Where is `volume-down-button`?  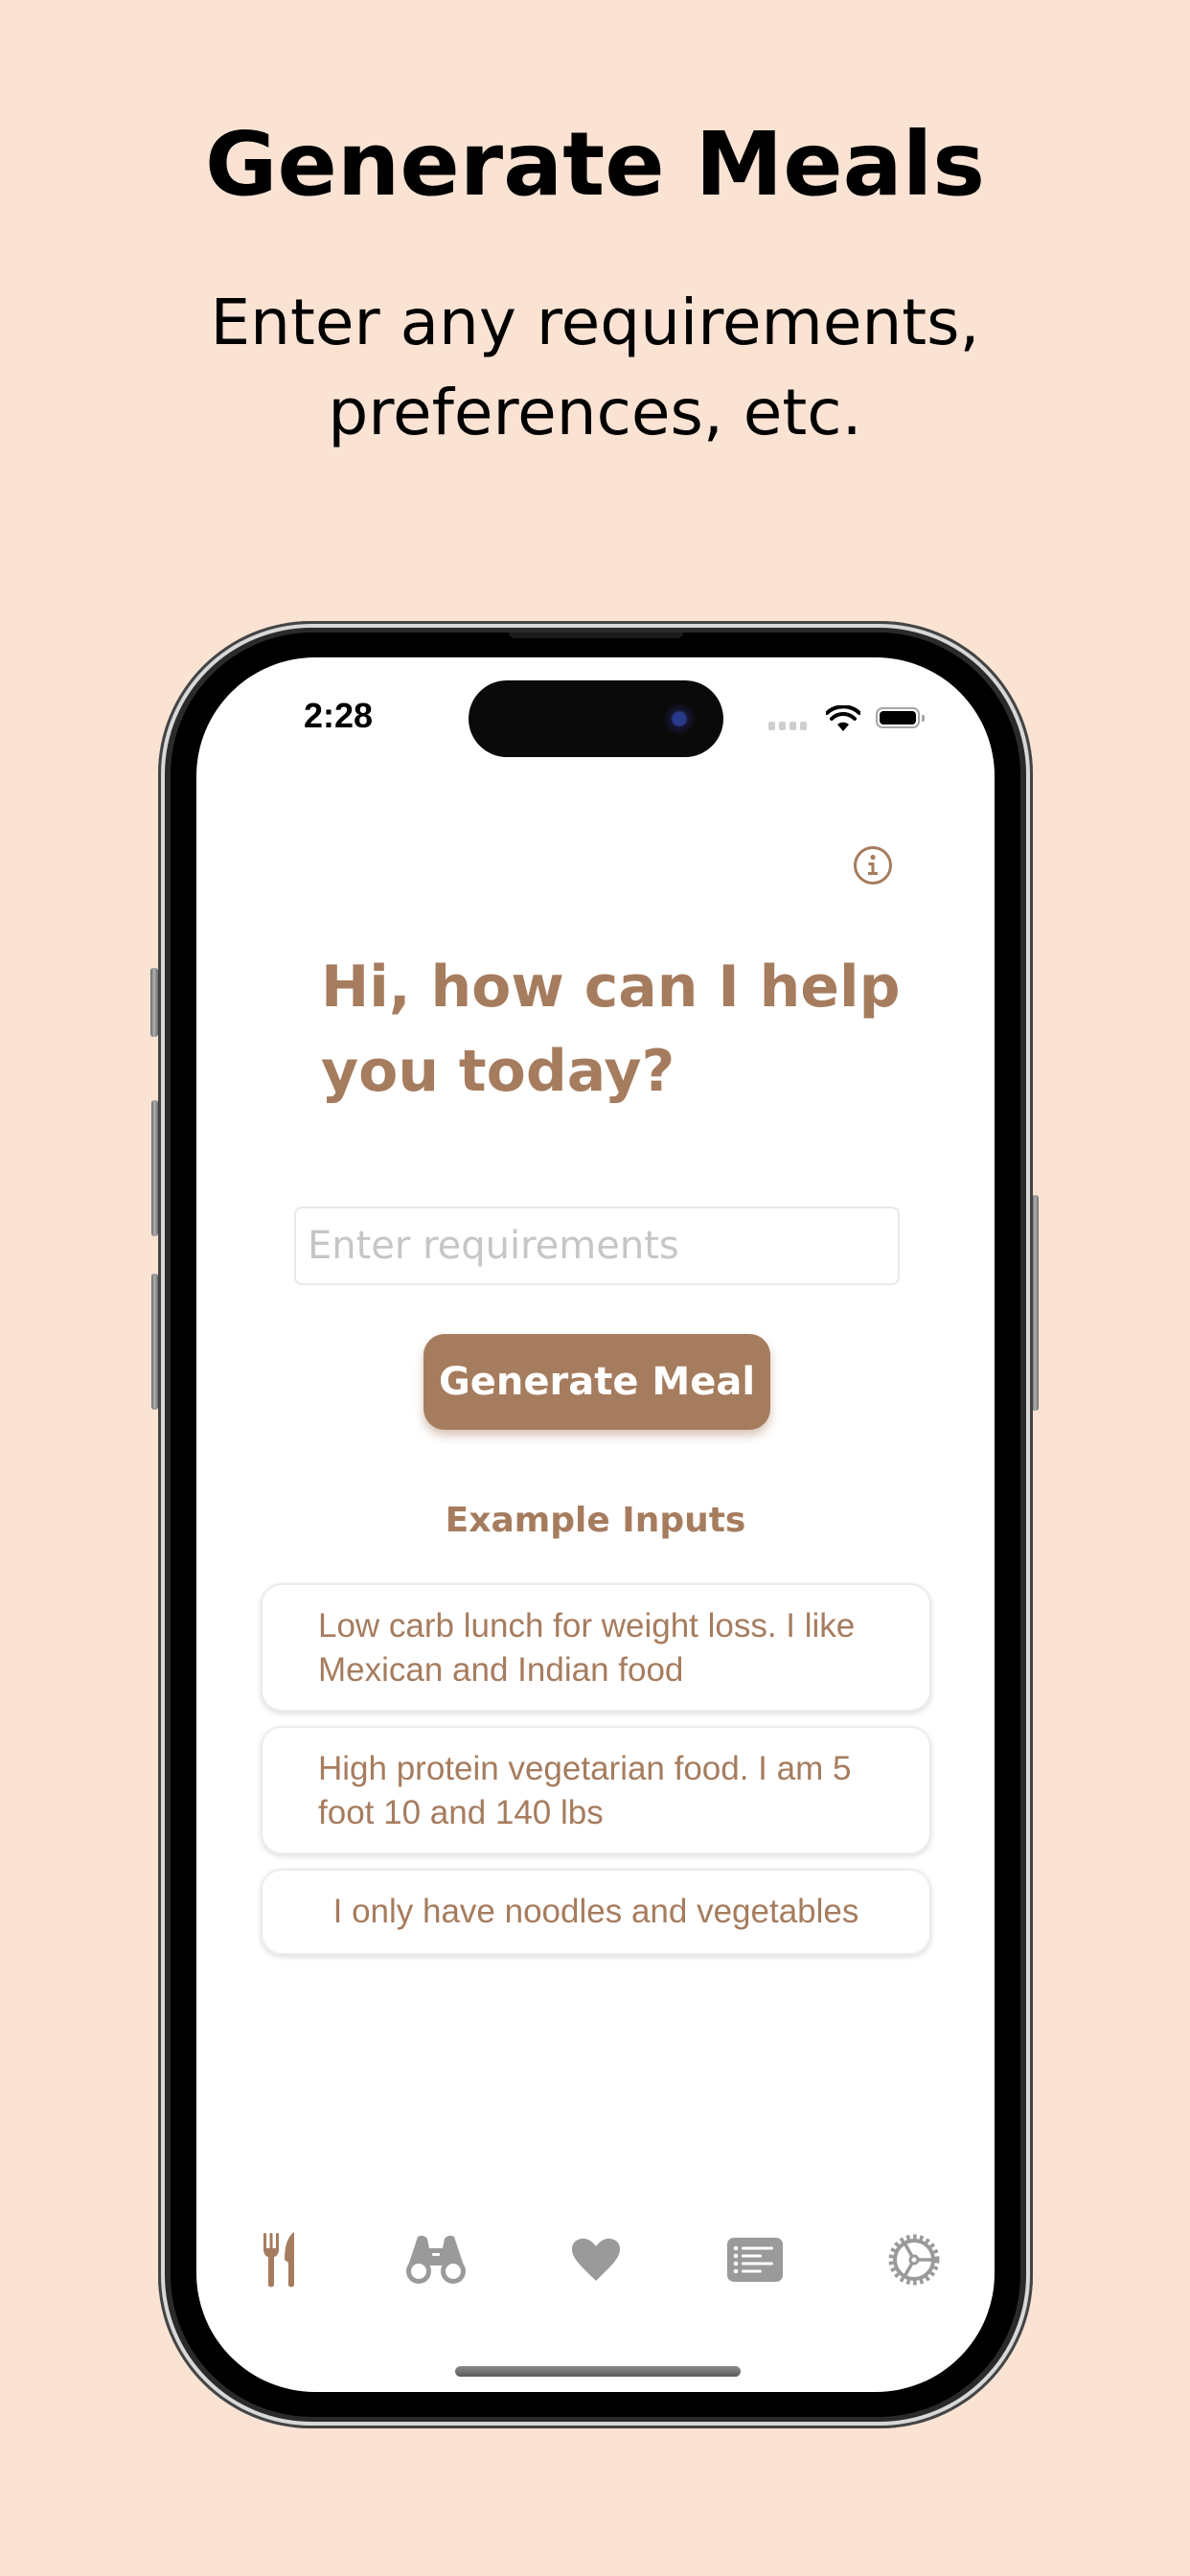 volume-down-button is located at coordinates (155, 1342).